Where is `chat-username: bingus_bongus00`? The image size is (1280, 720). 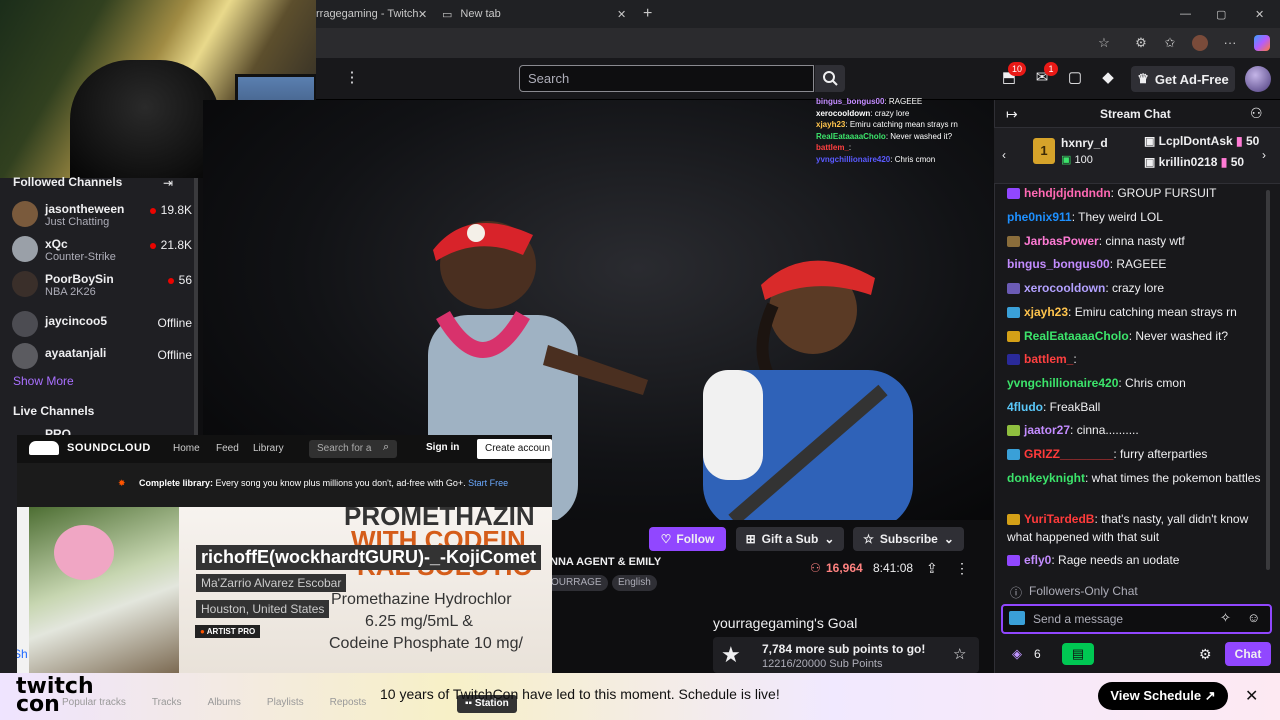 chat-username: bingus_bongus00 is located at coordinates (1058, 264).